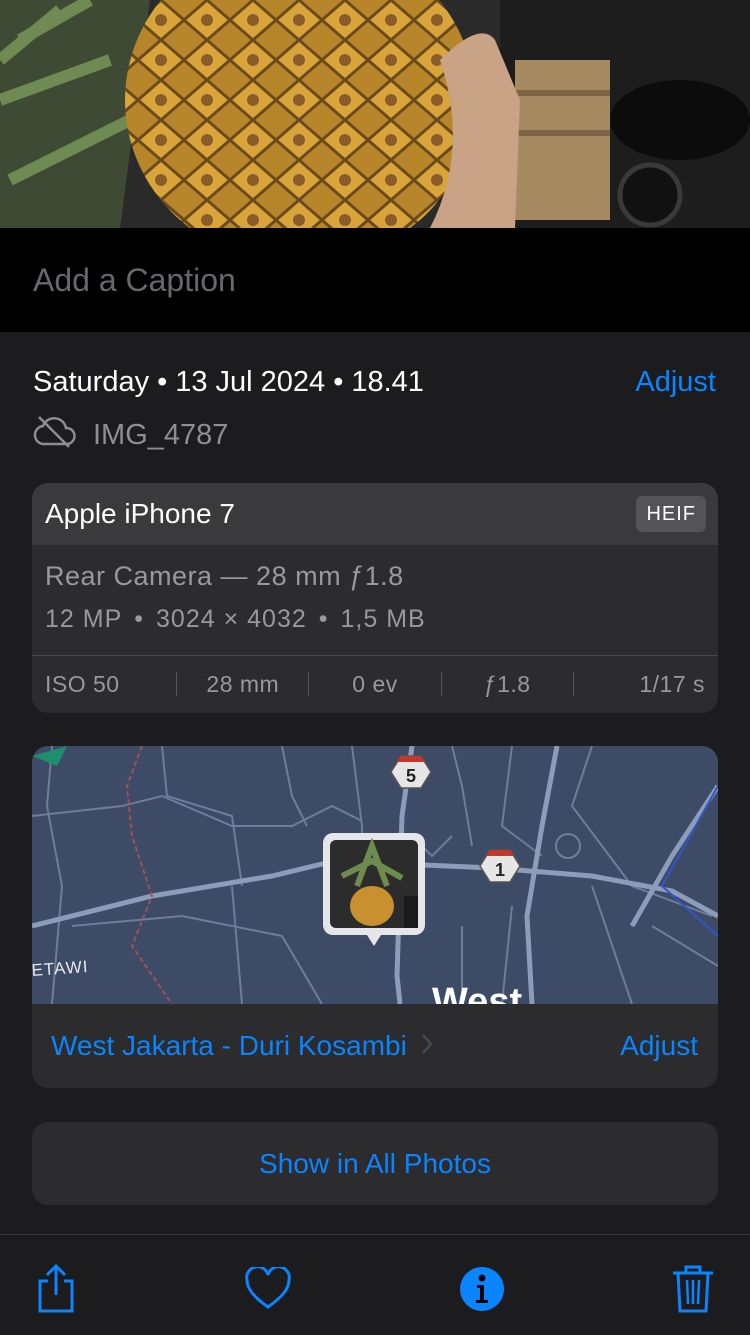 The height and width of the screenshot is (1335, 750). What do you see at coordinates (482, 1289) in the screenshot?
I see `info-icon` at bounding box center [482, 1289].